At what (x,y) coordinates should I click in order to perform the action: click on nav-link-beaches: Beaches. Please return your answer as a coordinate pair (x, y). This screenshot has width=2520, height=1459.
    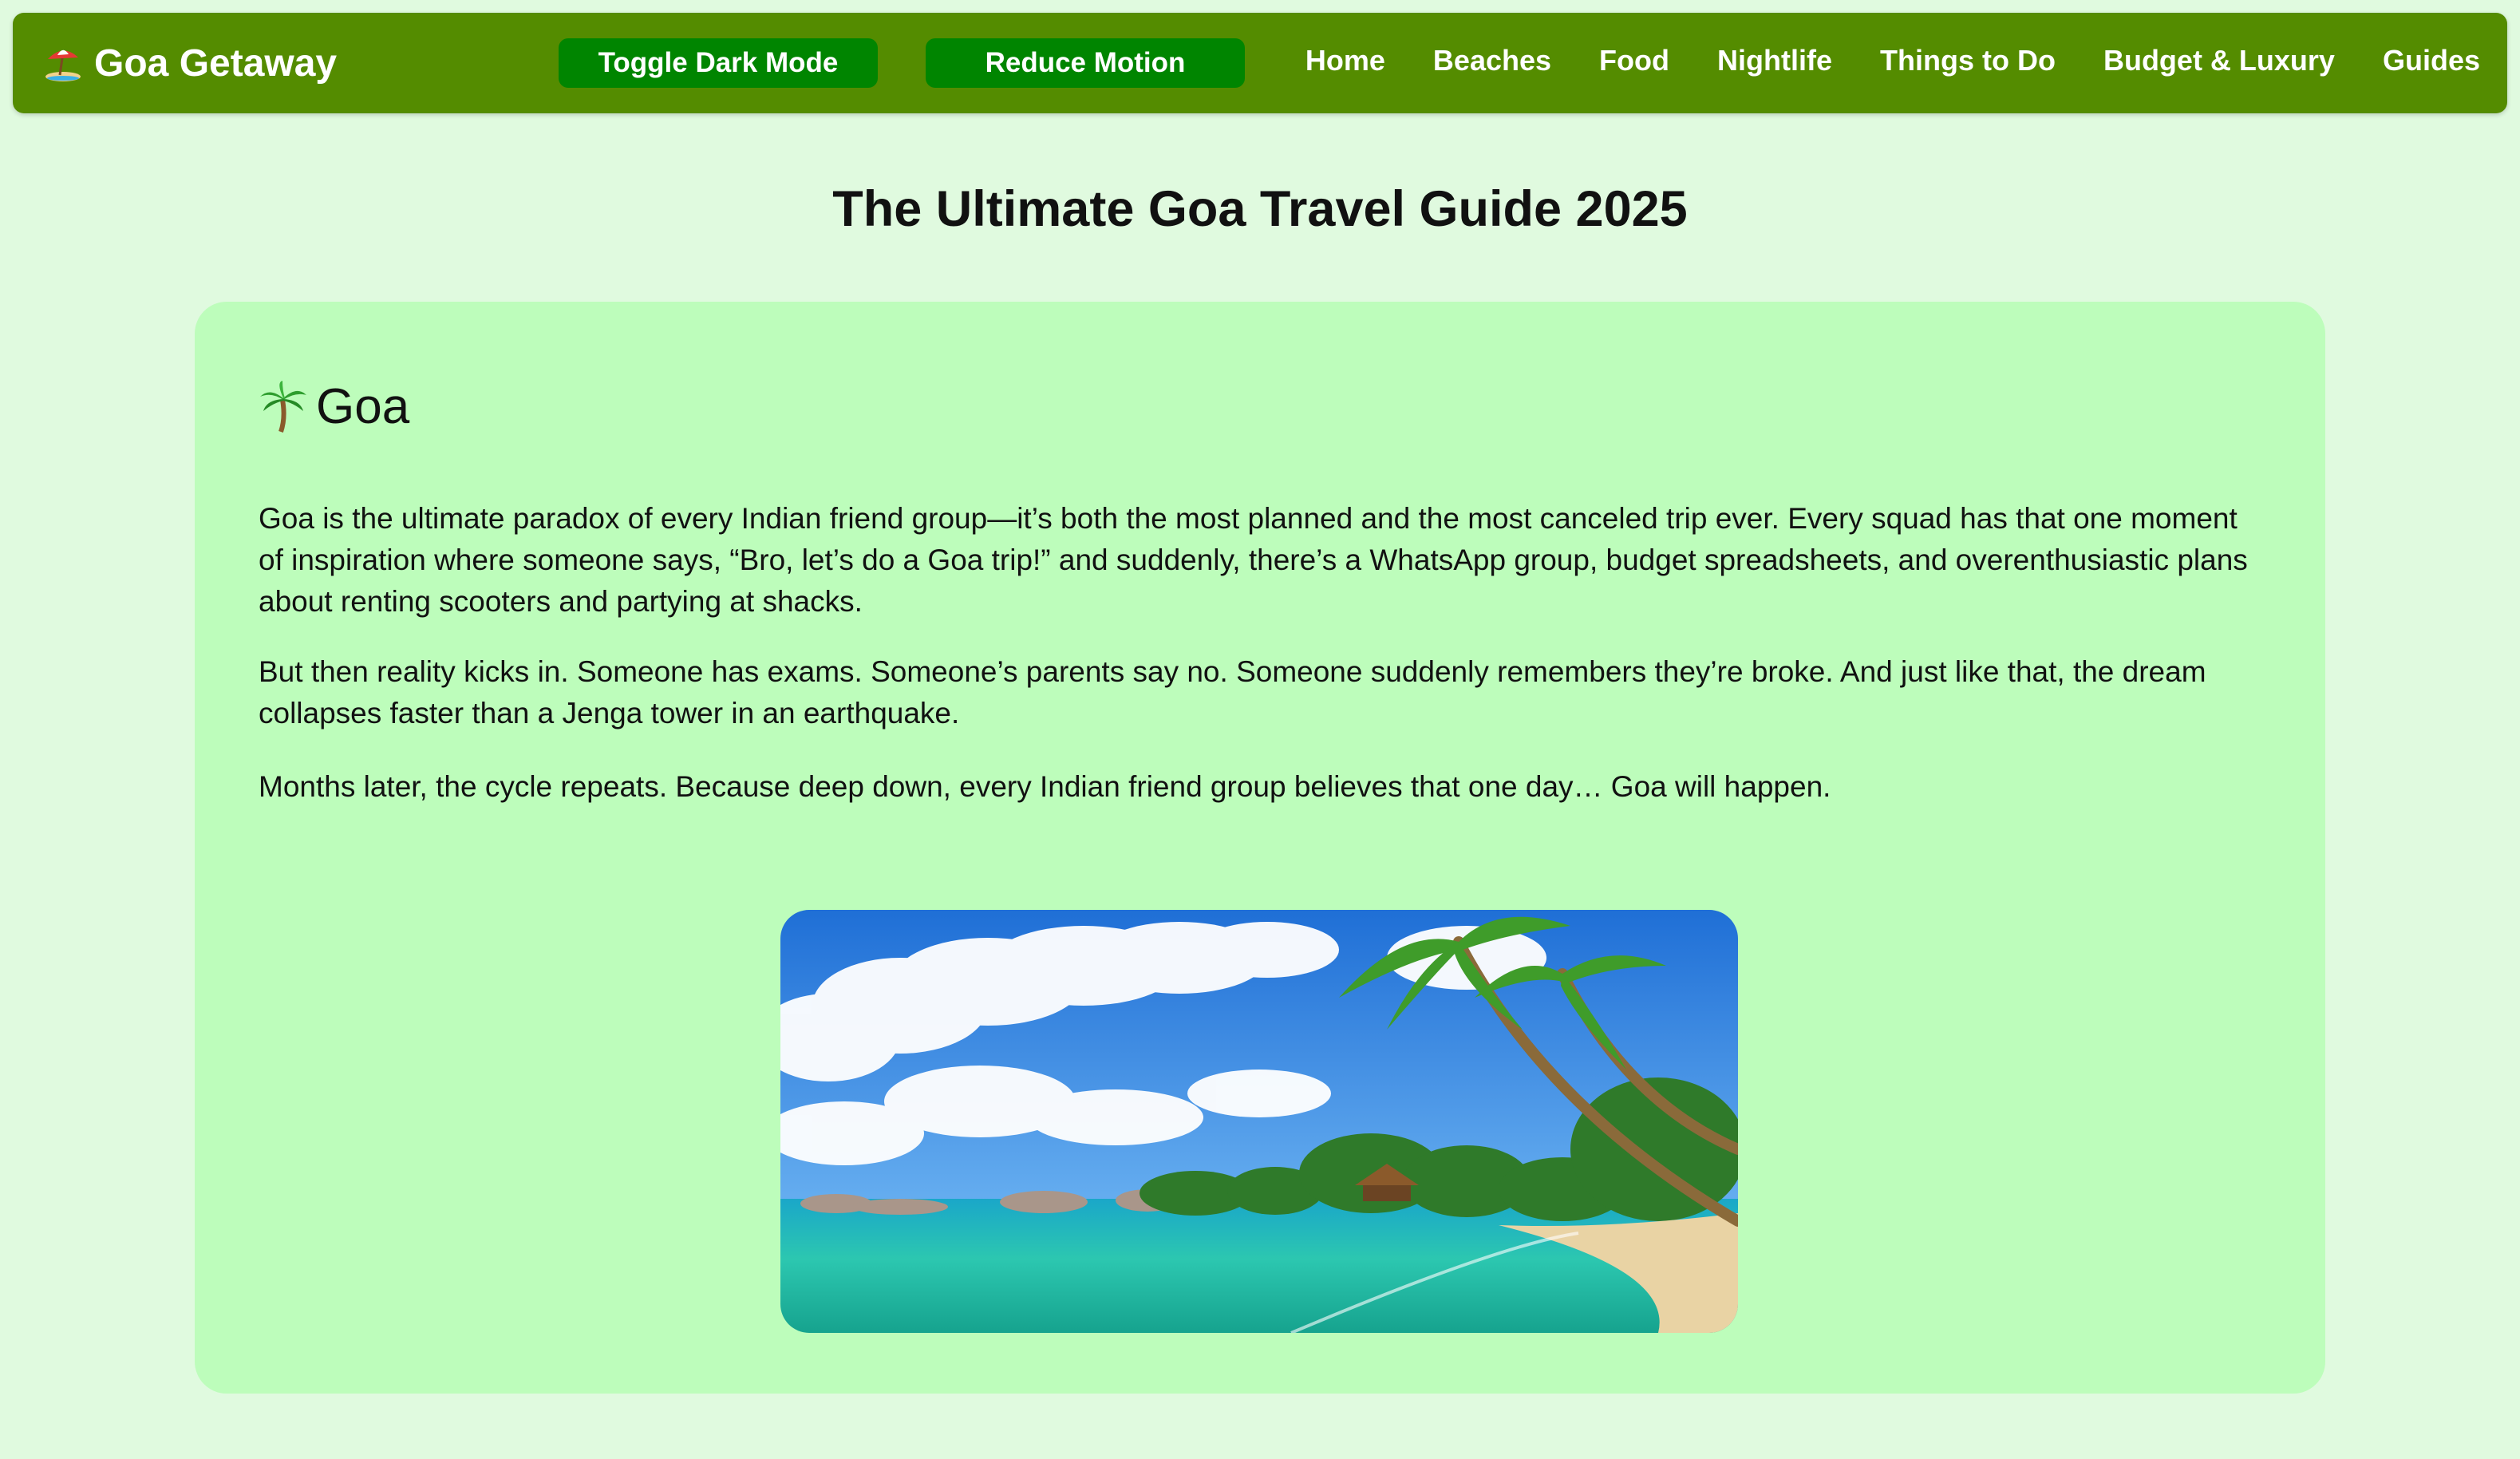
    Looking at the image, I should click on (1492, 60).